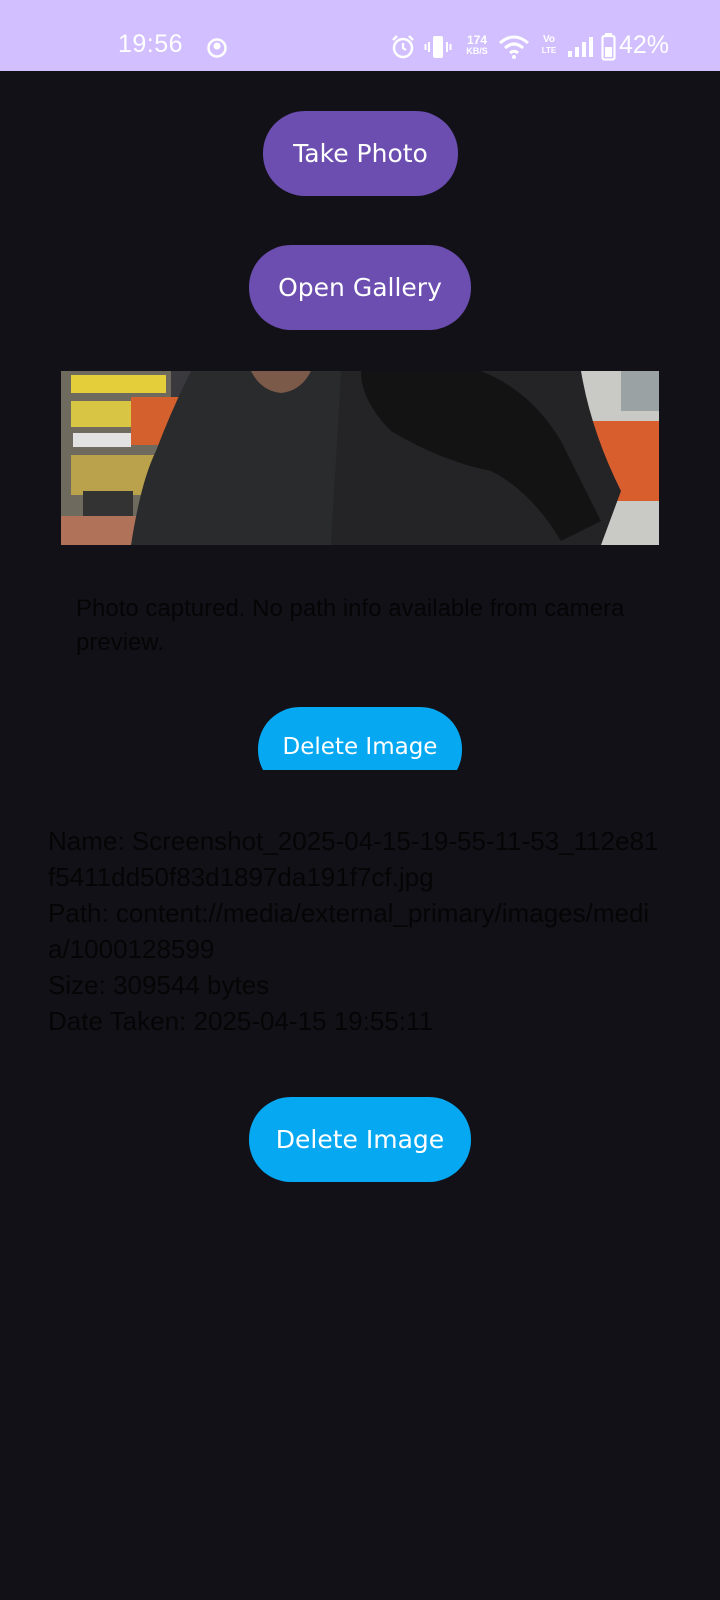 The width and height of the screenshot is (720, 1600). What do you see at coordinates (240, 1021) in the screenshot?
I see `image-date-taken: Date Taken: 2025-04-15 19:55:11` at bounding box center [240, 1021].